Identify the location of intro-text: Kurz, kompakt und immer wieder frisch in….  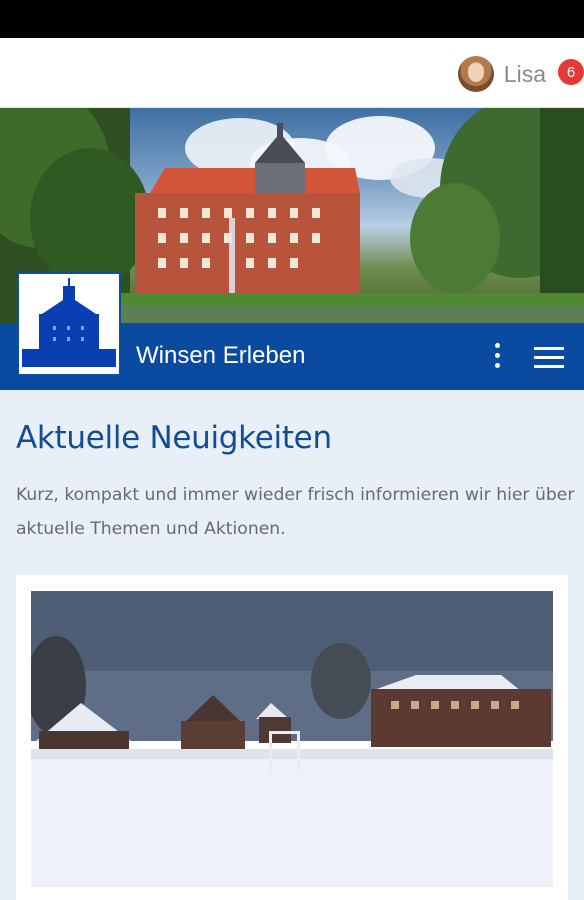
(295, 512).